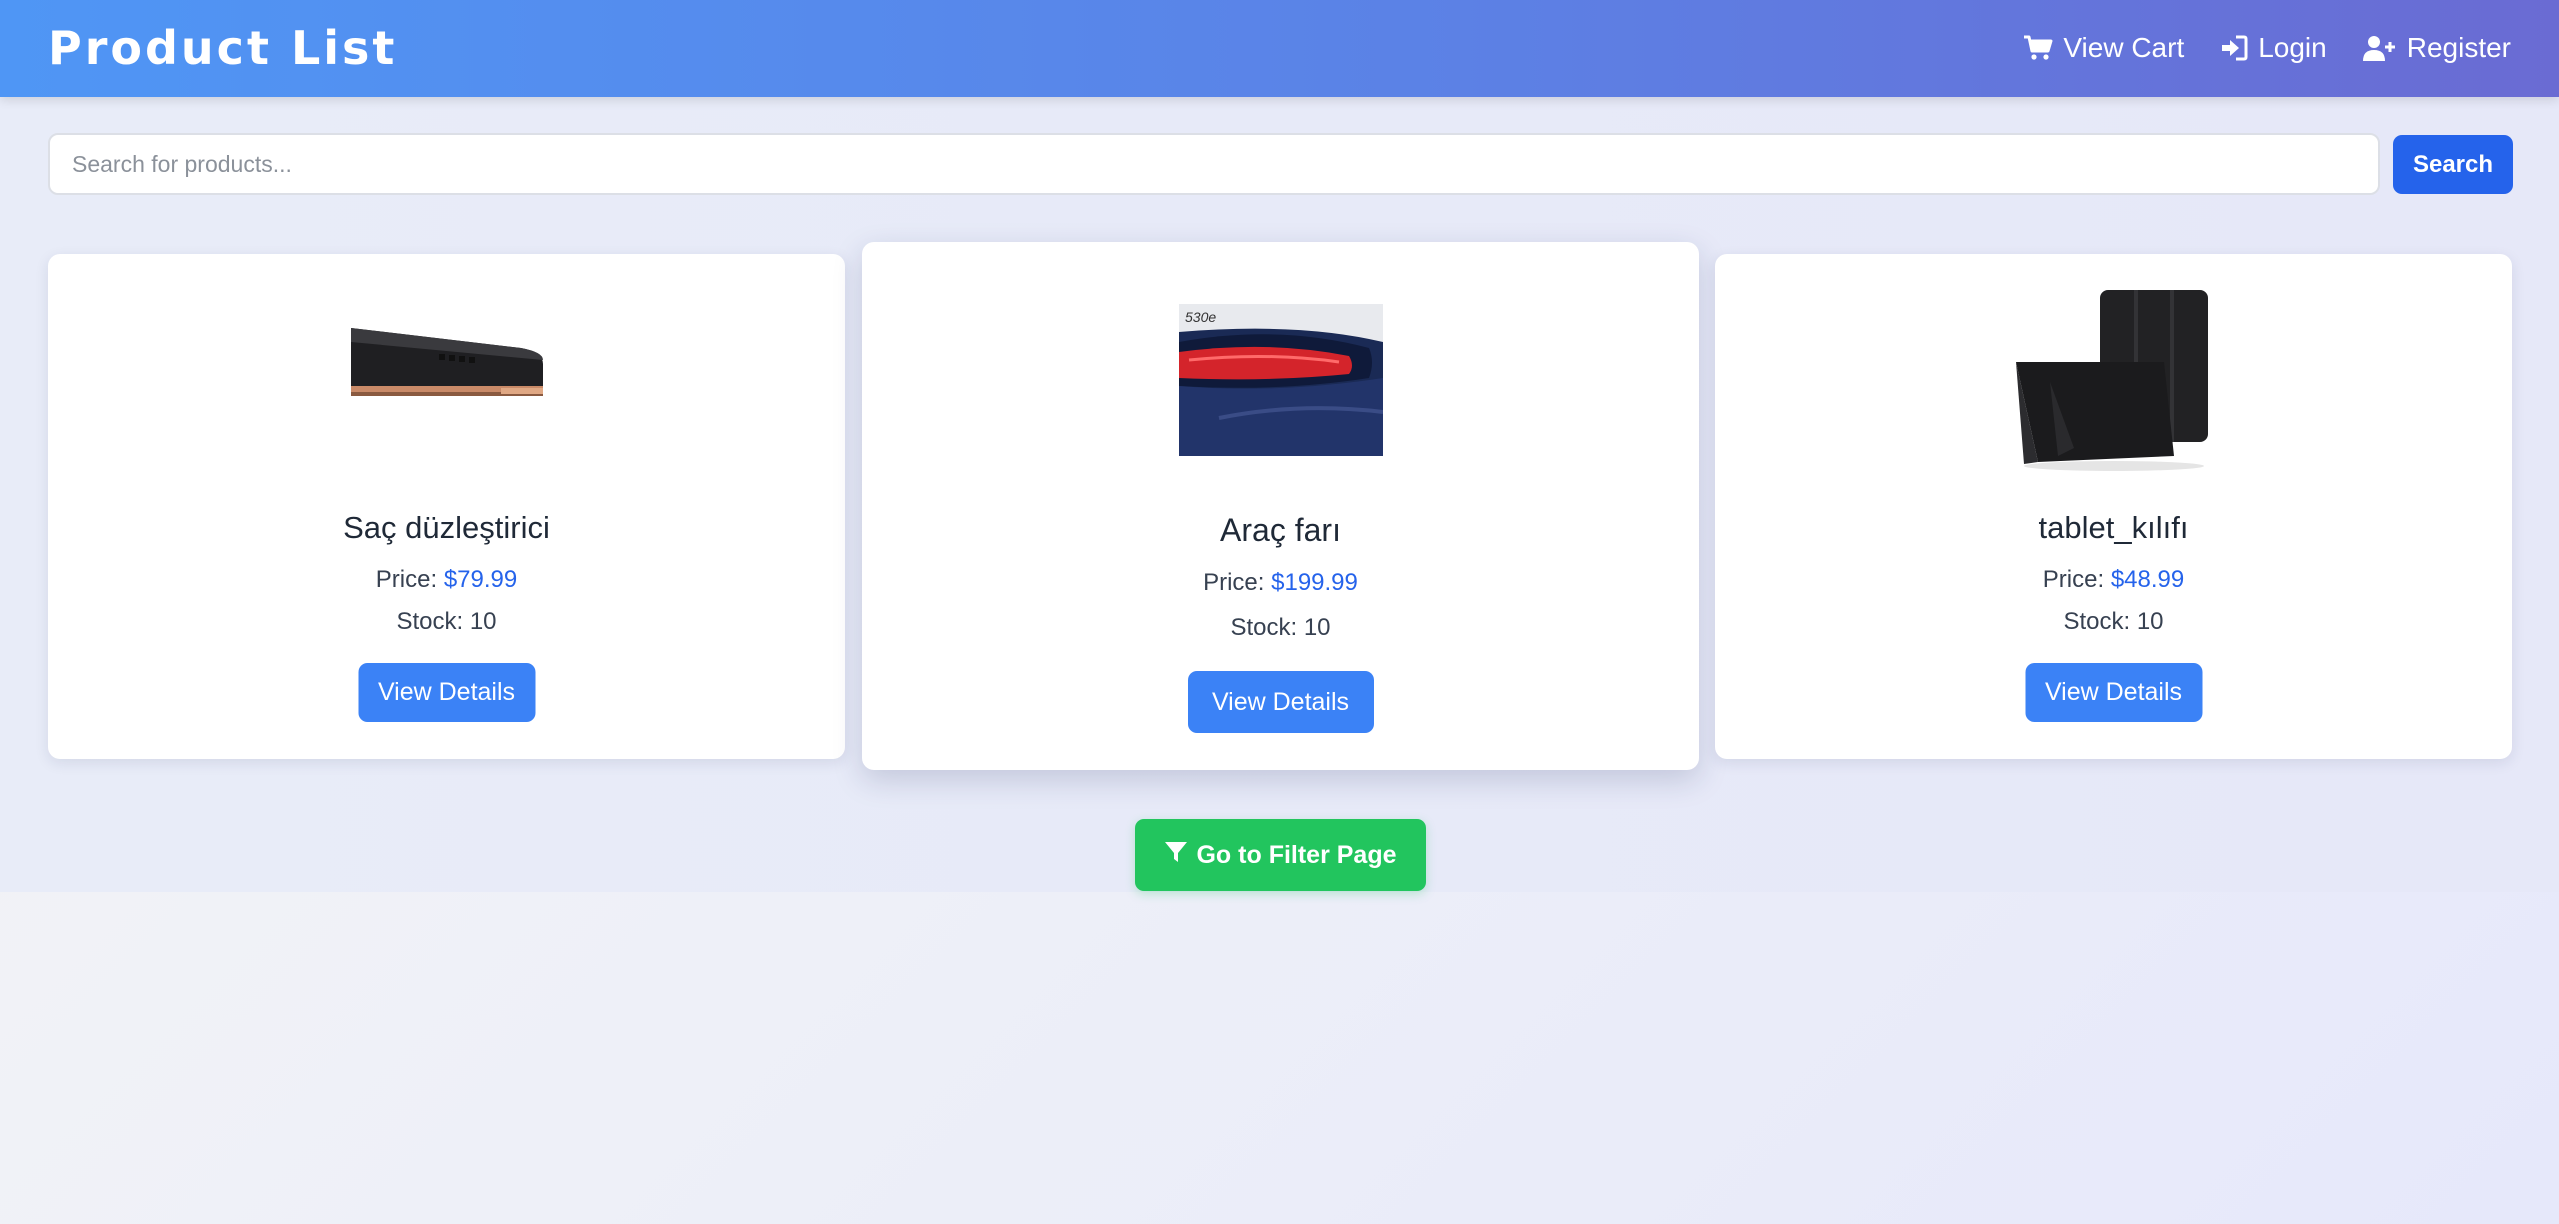 The height and width of the screenshot is (1224, 2559). I want to click on product-price: Price: $48.99, so click(2113, 580).